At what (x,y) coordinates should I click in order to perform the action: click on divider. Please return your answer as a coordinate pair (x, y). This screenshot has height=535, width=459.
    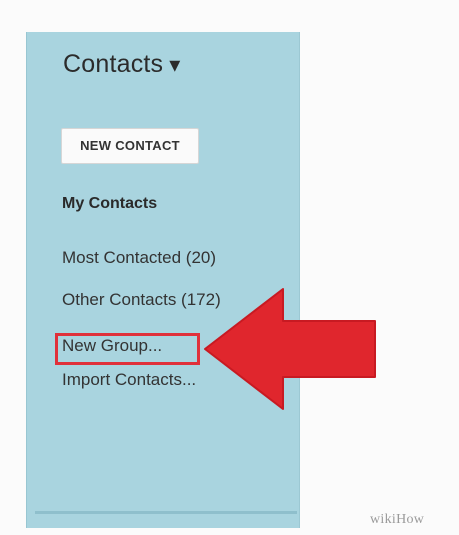
    Looking at the image, I should click on (166, 512).